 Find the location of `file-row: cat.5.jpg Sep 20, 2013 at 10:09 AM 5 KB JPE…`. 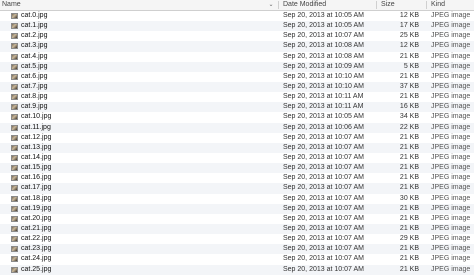

file-row: cat.5.jpg Sep 20, 2013 at 10:09 AM 5 KB JPE… is located at coordinates (237, 66).